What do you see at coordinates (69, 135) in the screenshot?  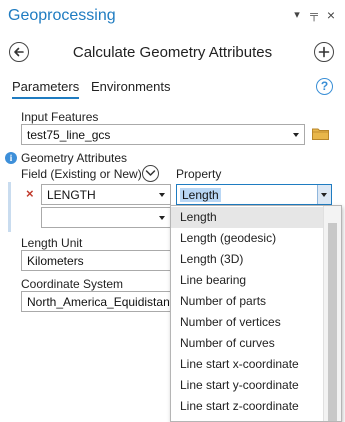 I see `input-features-value: test75_line_gcs` at bounding box center [69, 135].